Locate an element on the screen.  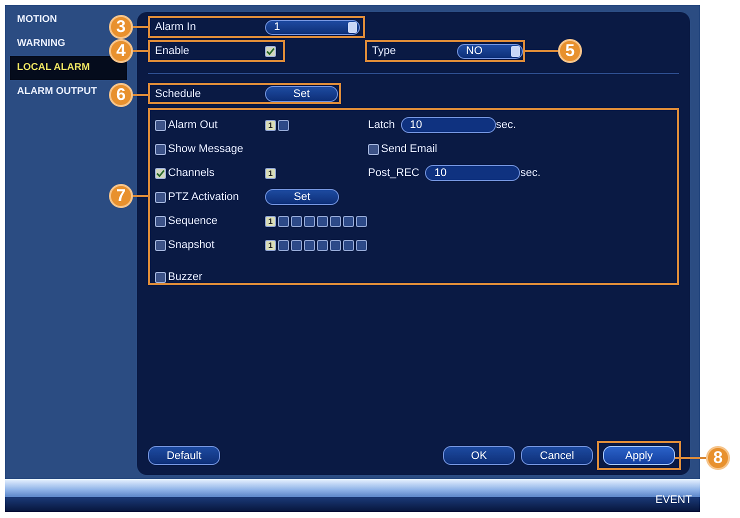
sidebar-item: WARNING is located at coordinates (41, 44).